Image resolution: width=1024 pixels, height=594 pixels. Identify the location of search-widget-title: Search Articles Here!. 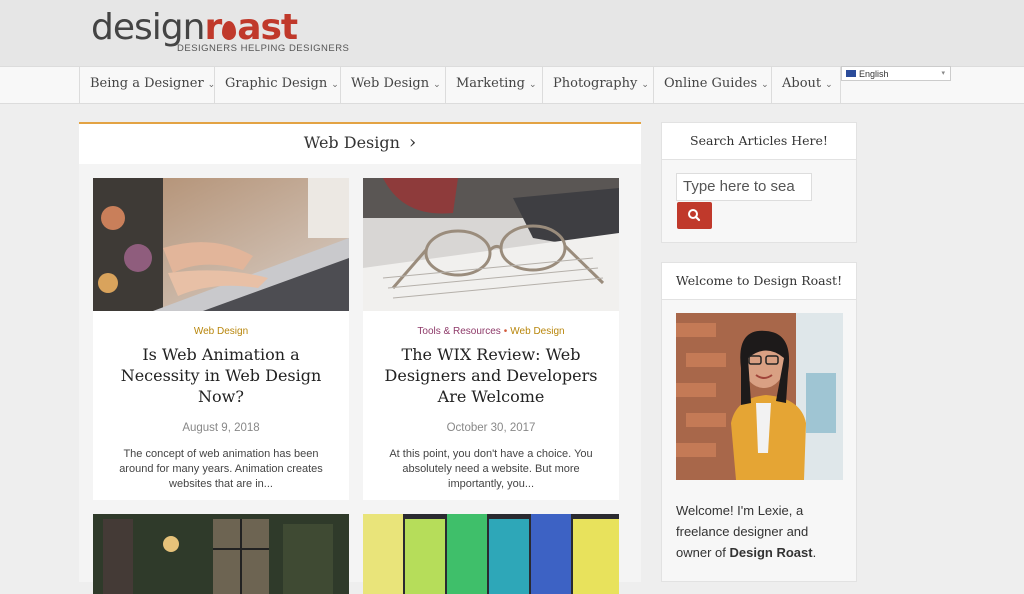
(759, 141).